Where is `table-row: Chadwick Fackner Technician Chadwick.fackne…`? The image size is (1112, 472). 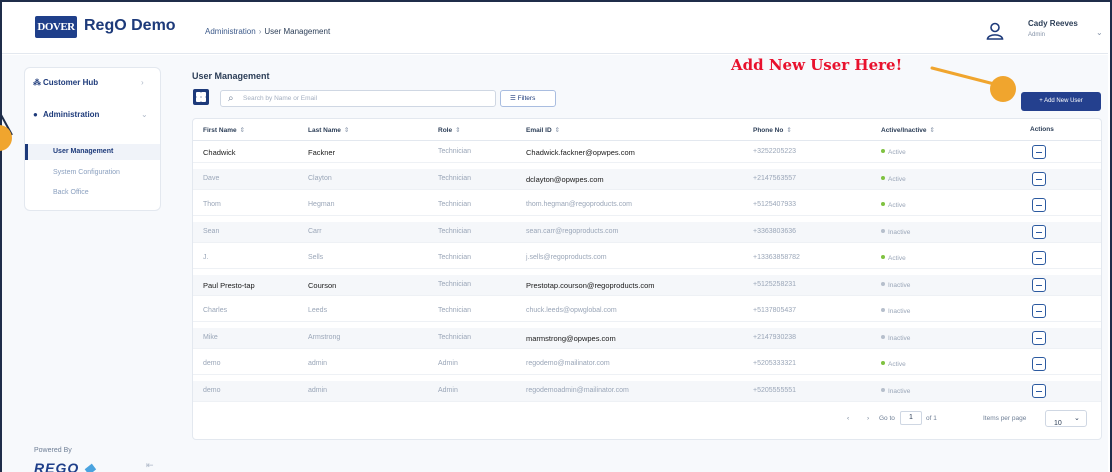 table-row: Chadwick Fackner Technician Chadwick.fackne… is located at coordinates (647, 152).